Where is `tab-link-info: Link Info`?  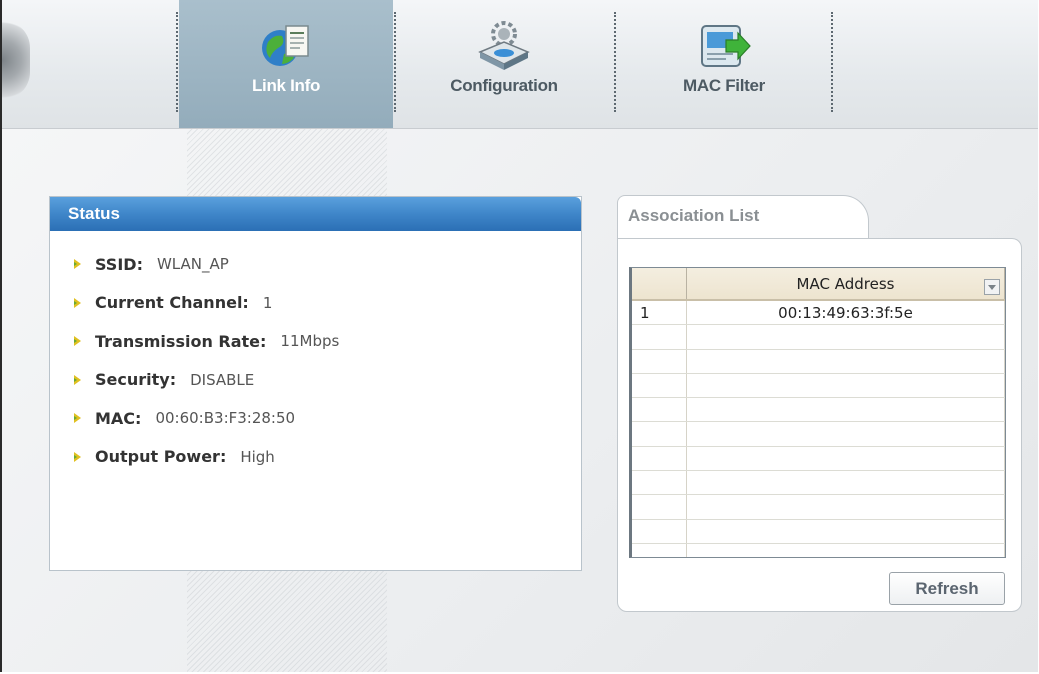
tab-link-info: Link Info is located at coordinates (286, 64).